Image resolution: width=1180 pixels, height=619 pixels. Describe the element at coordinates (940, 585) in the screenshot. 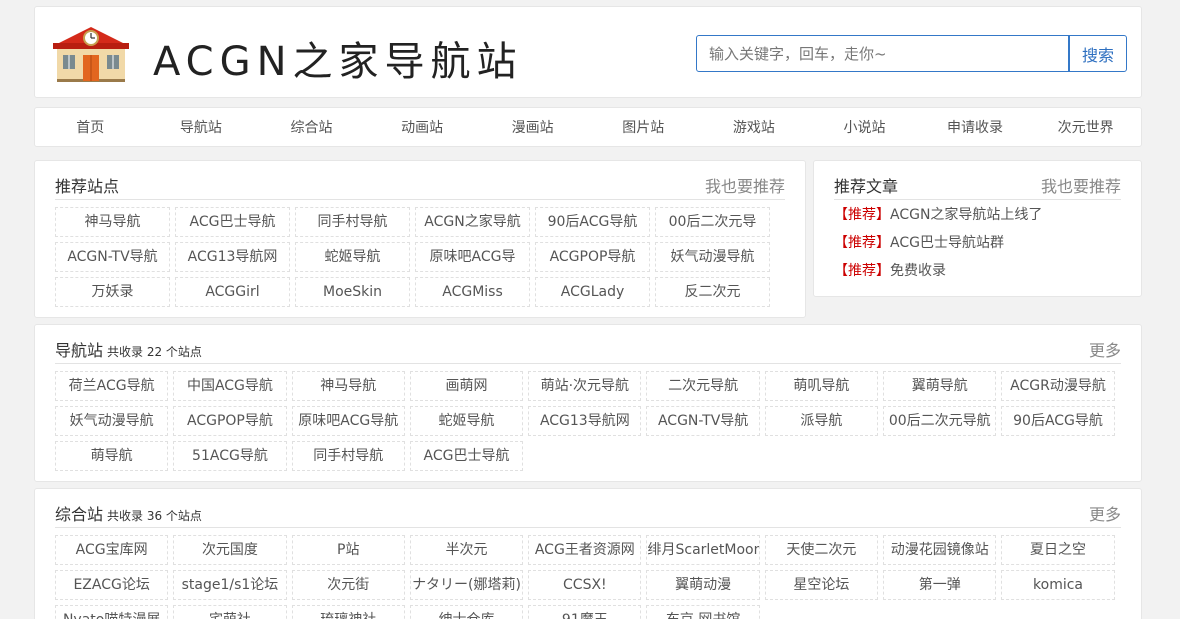

I see `site-link: 第一弹` at that location.